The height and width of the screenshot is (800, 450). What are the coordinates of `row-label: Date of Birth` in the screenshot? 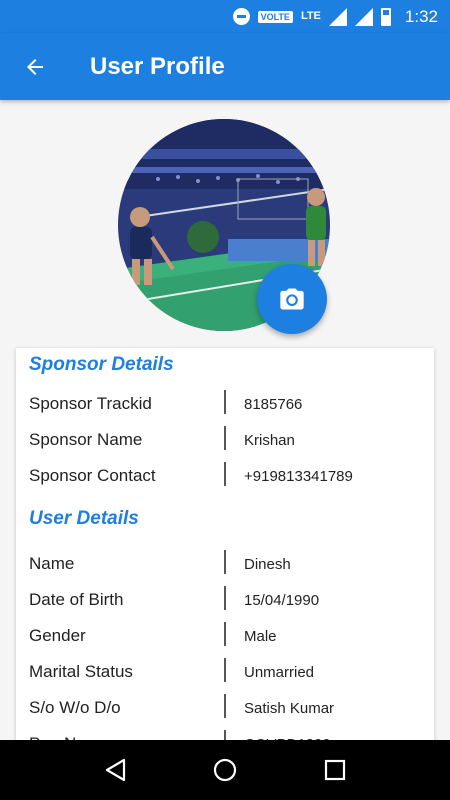 It's located at (76, 599).